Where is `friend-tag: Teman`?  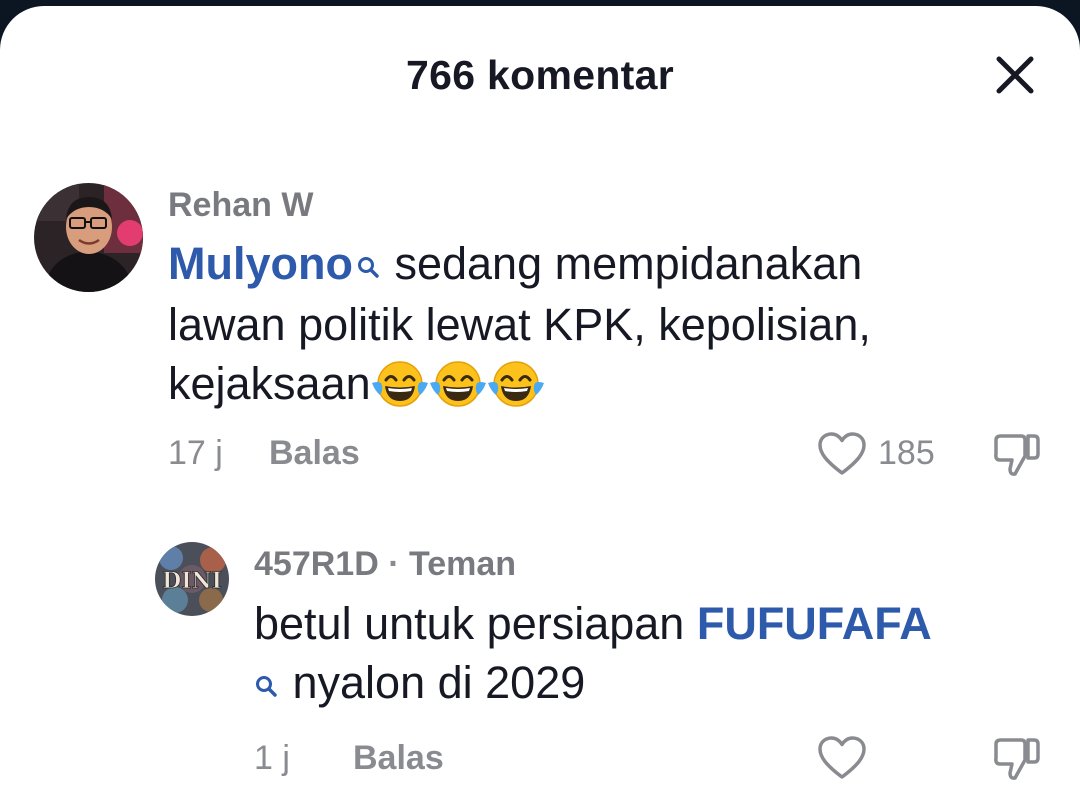 friend-tag: Teman is located at coordinates (462, 564).